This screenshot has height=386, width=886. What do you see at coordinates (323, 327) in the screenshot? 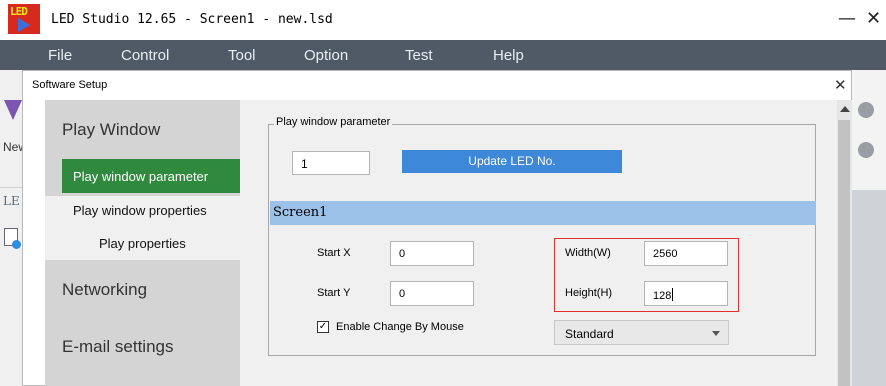
I see `enable-change-by-mouse-checkbox: ✓` at bounding box center [323, 327].